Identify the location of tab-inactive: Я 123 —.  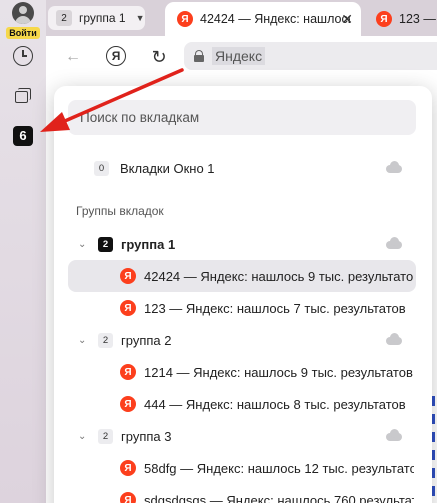
(401, 19).